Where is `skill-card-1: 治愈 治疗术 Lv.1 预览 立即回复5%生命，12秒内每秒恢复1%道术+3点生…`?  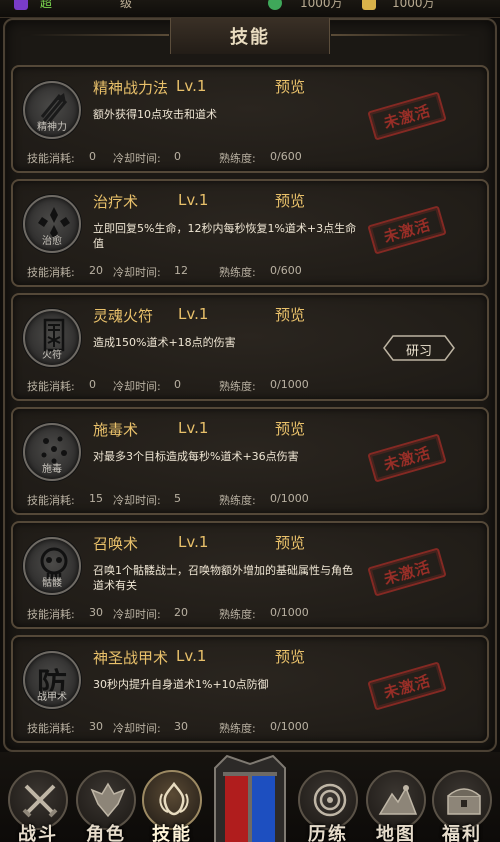
skill-card-1: 治愈 治疗术 Lv.1 预览 立即回复5%生命，12秒内每秒恢复1%道术+3点生… is located at coordinates (250, 233).